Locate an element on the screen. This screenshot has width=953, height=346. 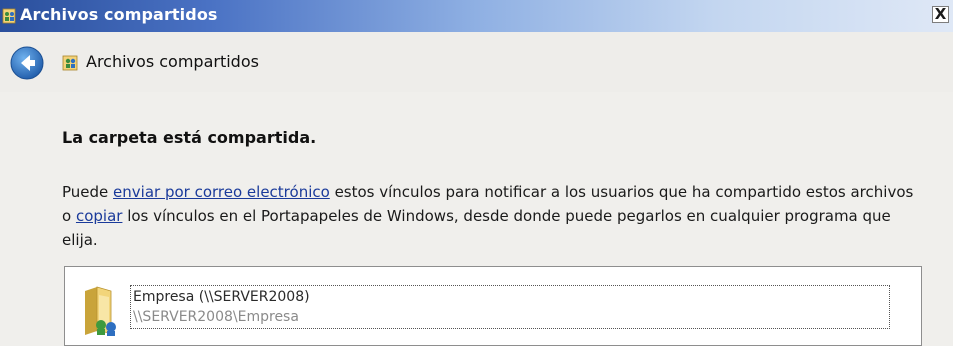
back-arrow-icon is located at coordinates (27, 63).